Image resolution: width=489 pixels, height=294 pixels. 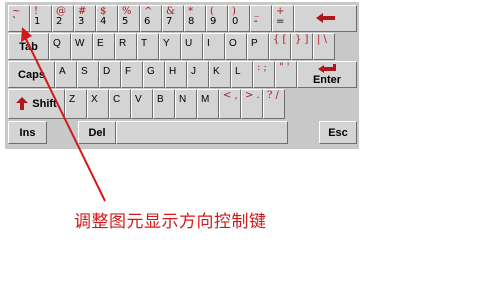 What do you see at coordinates (64, 118) in the screenshot?
I see `pointer-line` at bounding box center [64, 118].